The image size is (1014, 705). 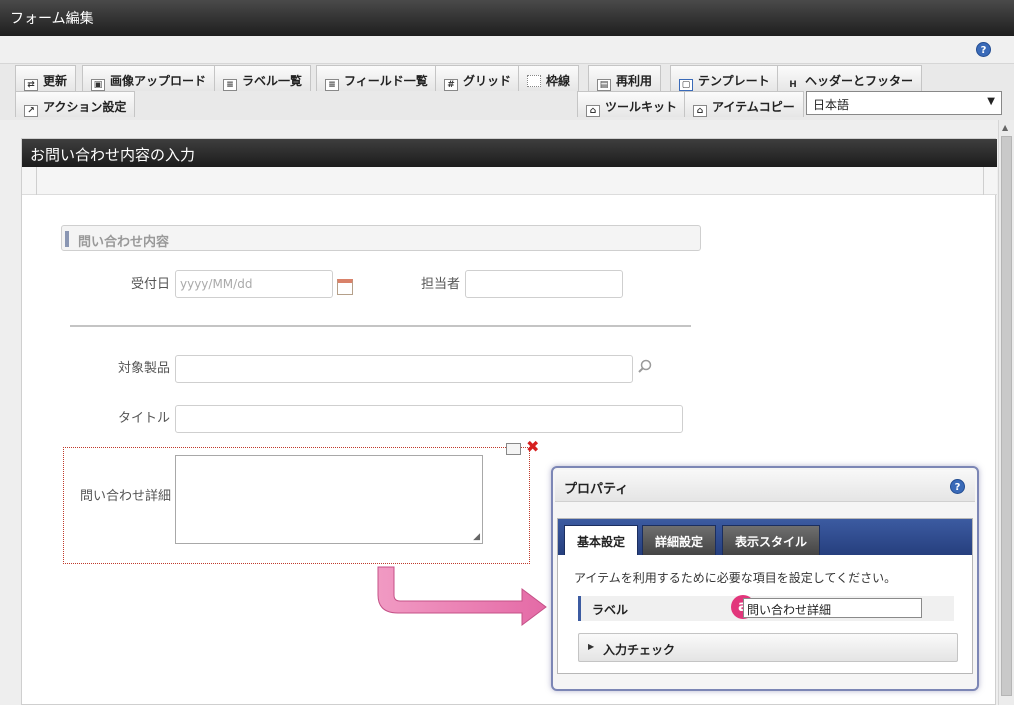 What do you see at coordinates (532, 447) in the screenshot?
I see `delete-icon: ✖` at bounding box center [532, 447].